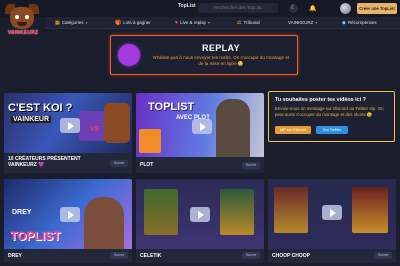 Image resolution: width=400 pixels, height=266 pixels. What do you see at coordinates (137, 22) in the screenshot?
I see `nav-item-label: Lots à gagner` at bounding box center [137, 22].